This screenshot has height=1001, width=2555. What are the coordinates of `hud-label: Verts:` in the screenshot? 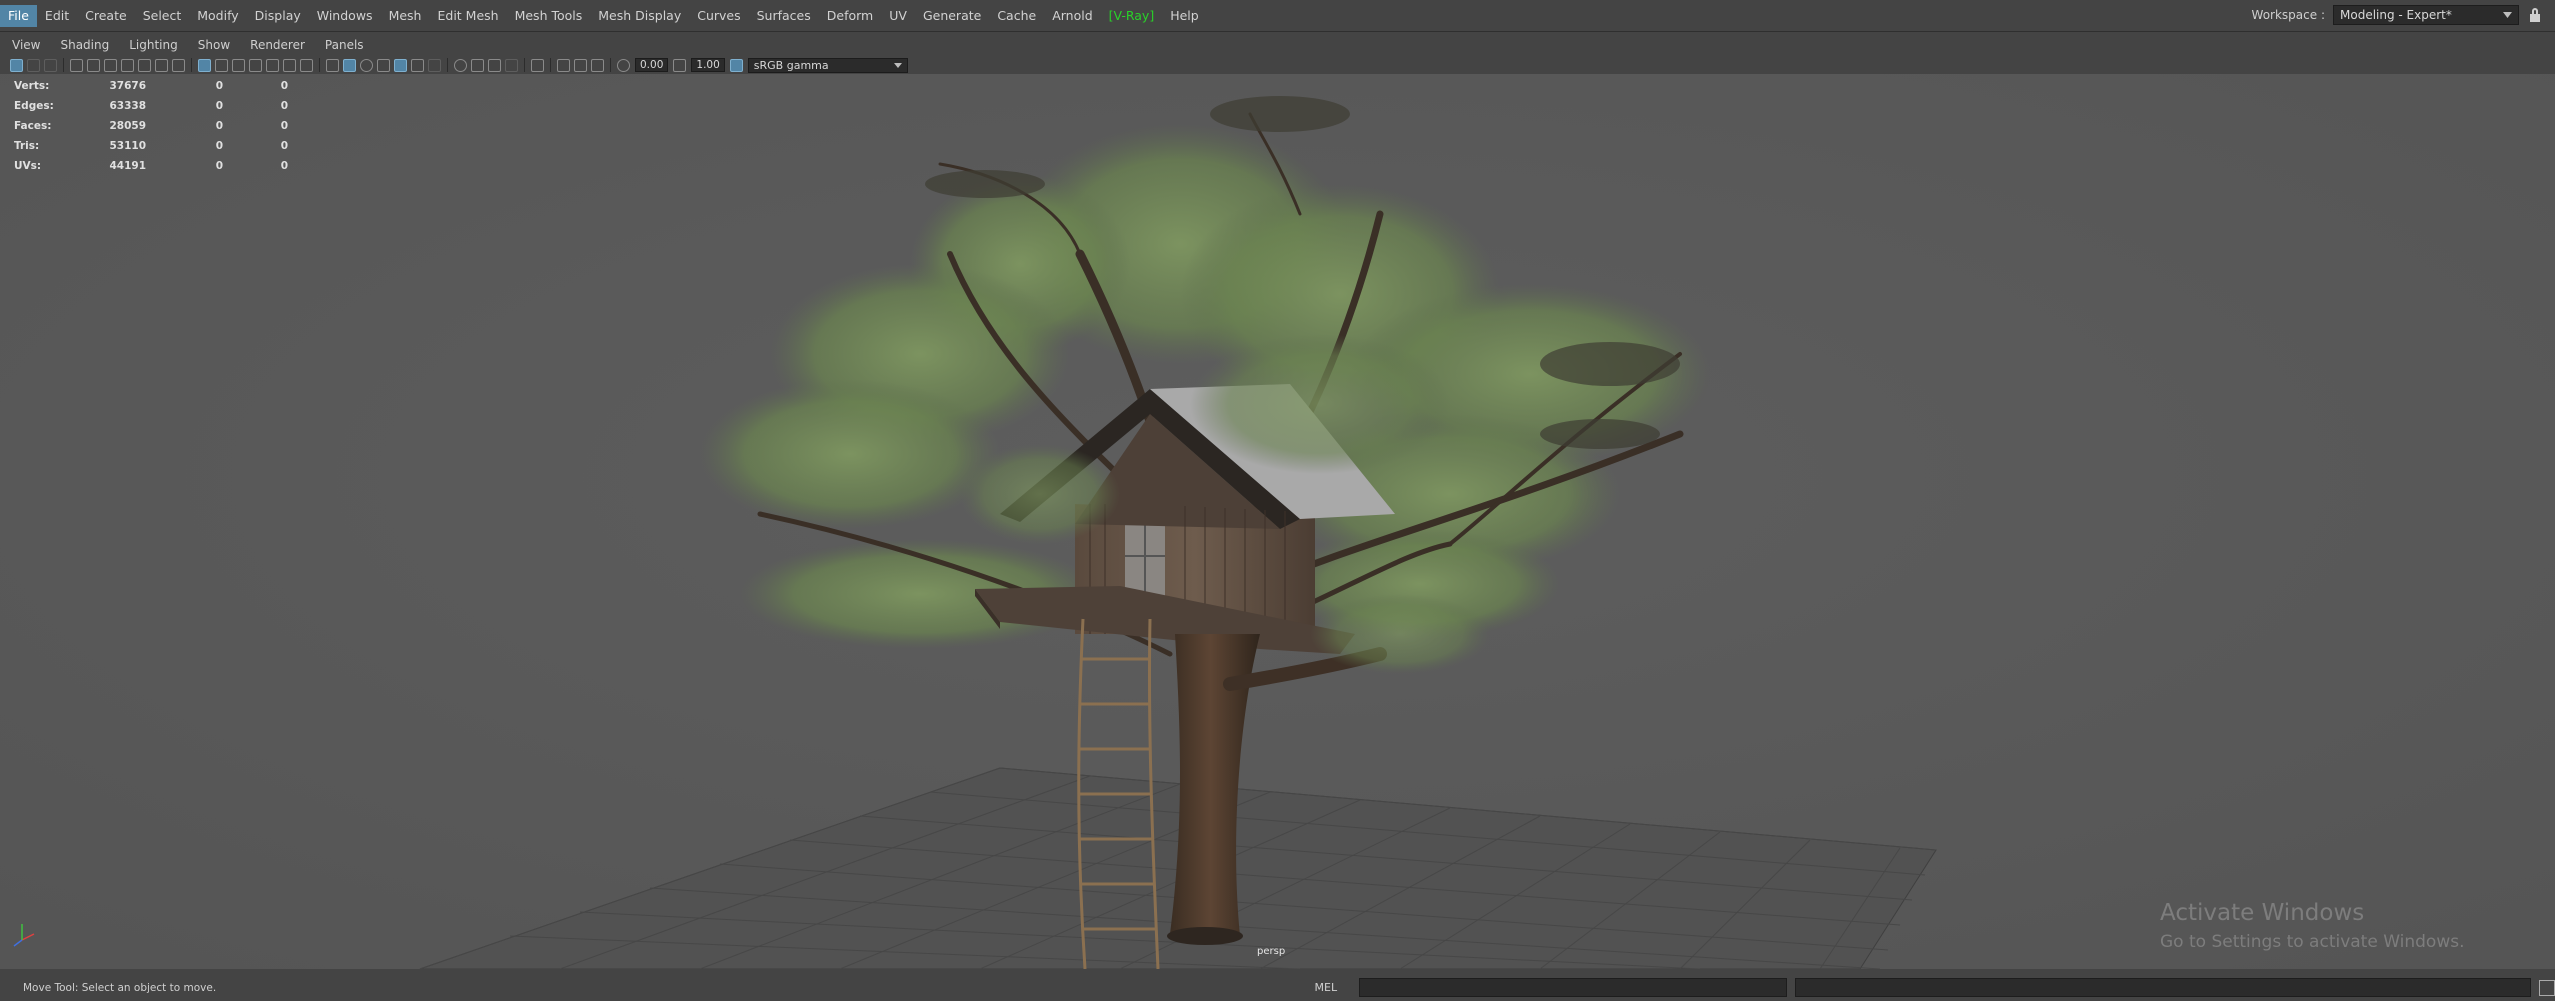 It's located at (32, 86).